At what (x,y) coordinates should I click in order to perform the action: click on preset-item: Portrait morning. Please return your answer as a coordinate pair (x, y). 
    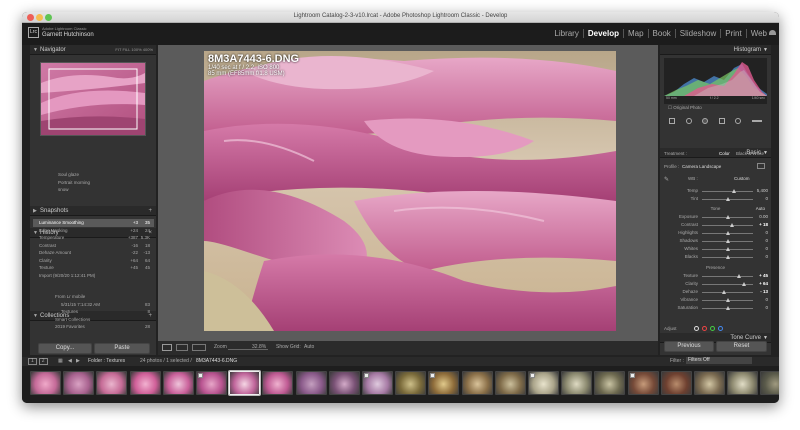
    Looking at the image, I should click on (95, 183).